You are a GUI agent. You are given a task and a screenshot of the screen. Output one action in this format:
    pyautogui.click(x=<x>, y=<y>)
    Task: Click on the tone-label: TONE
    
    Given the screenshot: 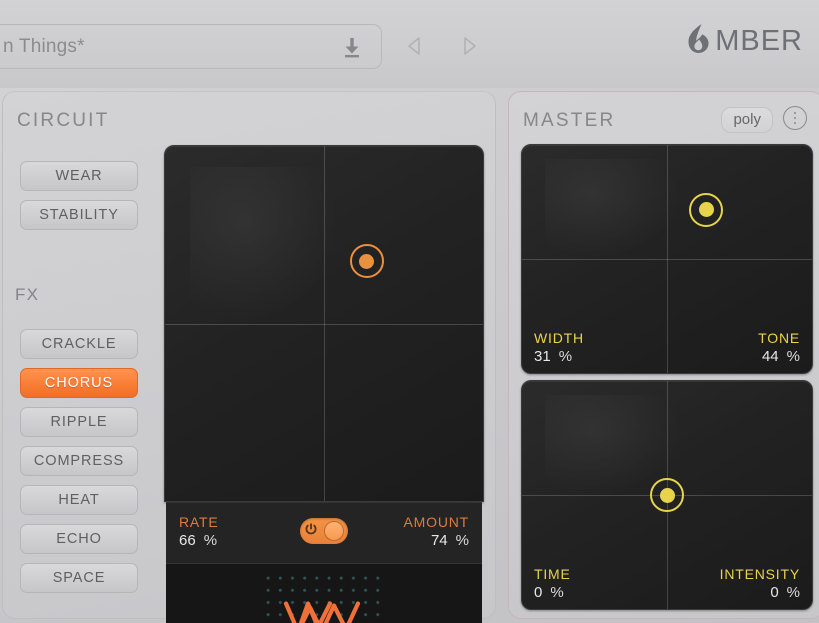 What is the action you would take?
    pyautogui.click(x=779, y=338)
    